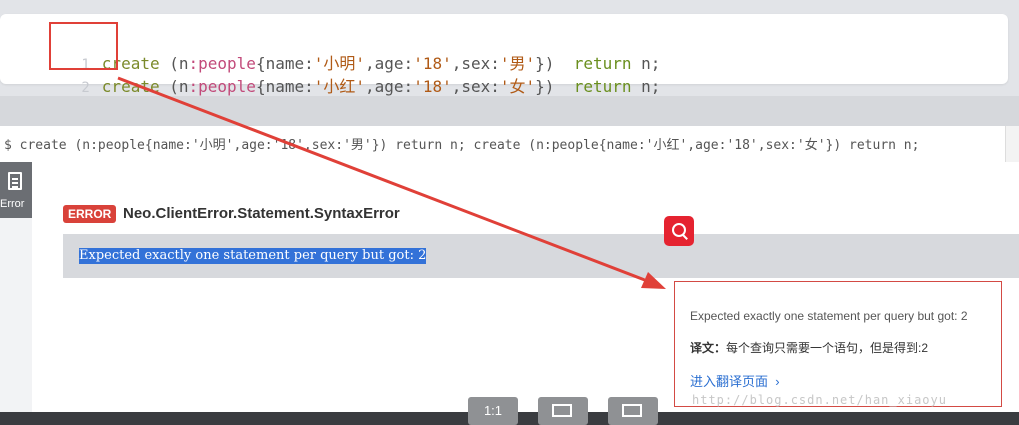 Image resolution: width=1019 pixels, height=425 pixels. What do you see at coordinates (261, 213) in the screenshot?
I see `error-title: Neo.ClientError.Statement.SyntaxError` at bounding box center [261, 213].